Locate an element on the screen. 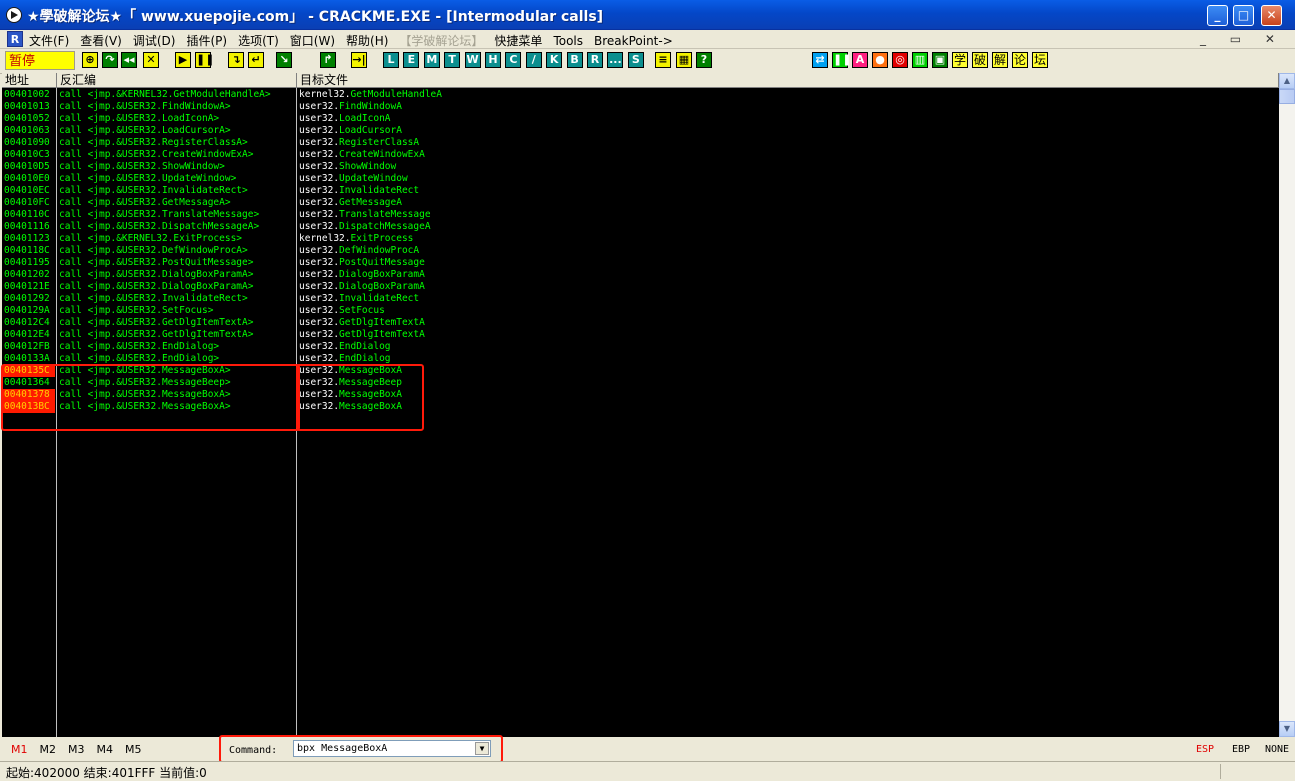  scroll-down-icon: ▼ is located at coordinates (1287, 729).